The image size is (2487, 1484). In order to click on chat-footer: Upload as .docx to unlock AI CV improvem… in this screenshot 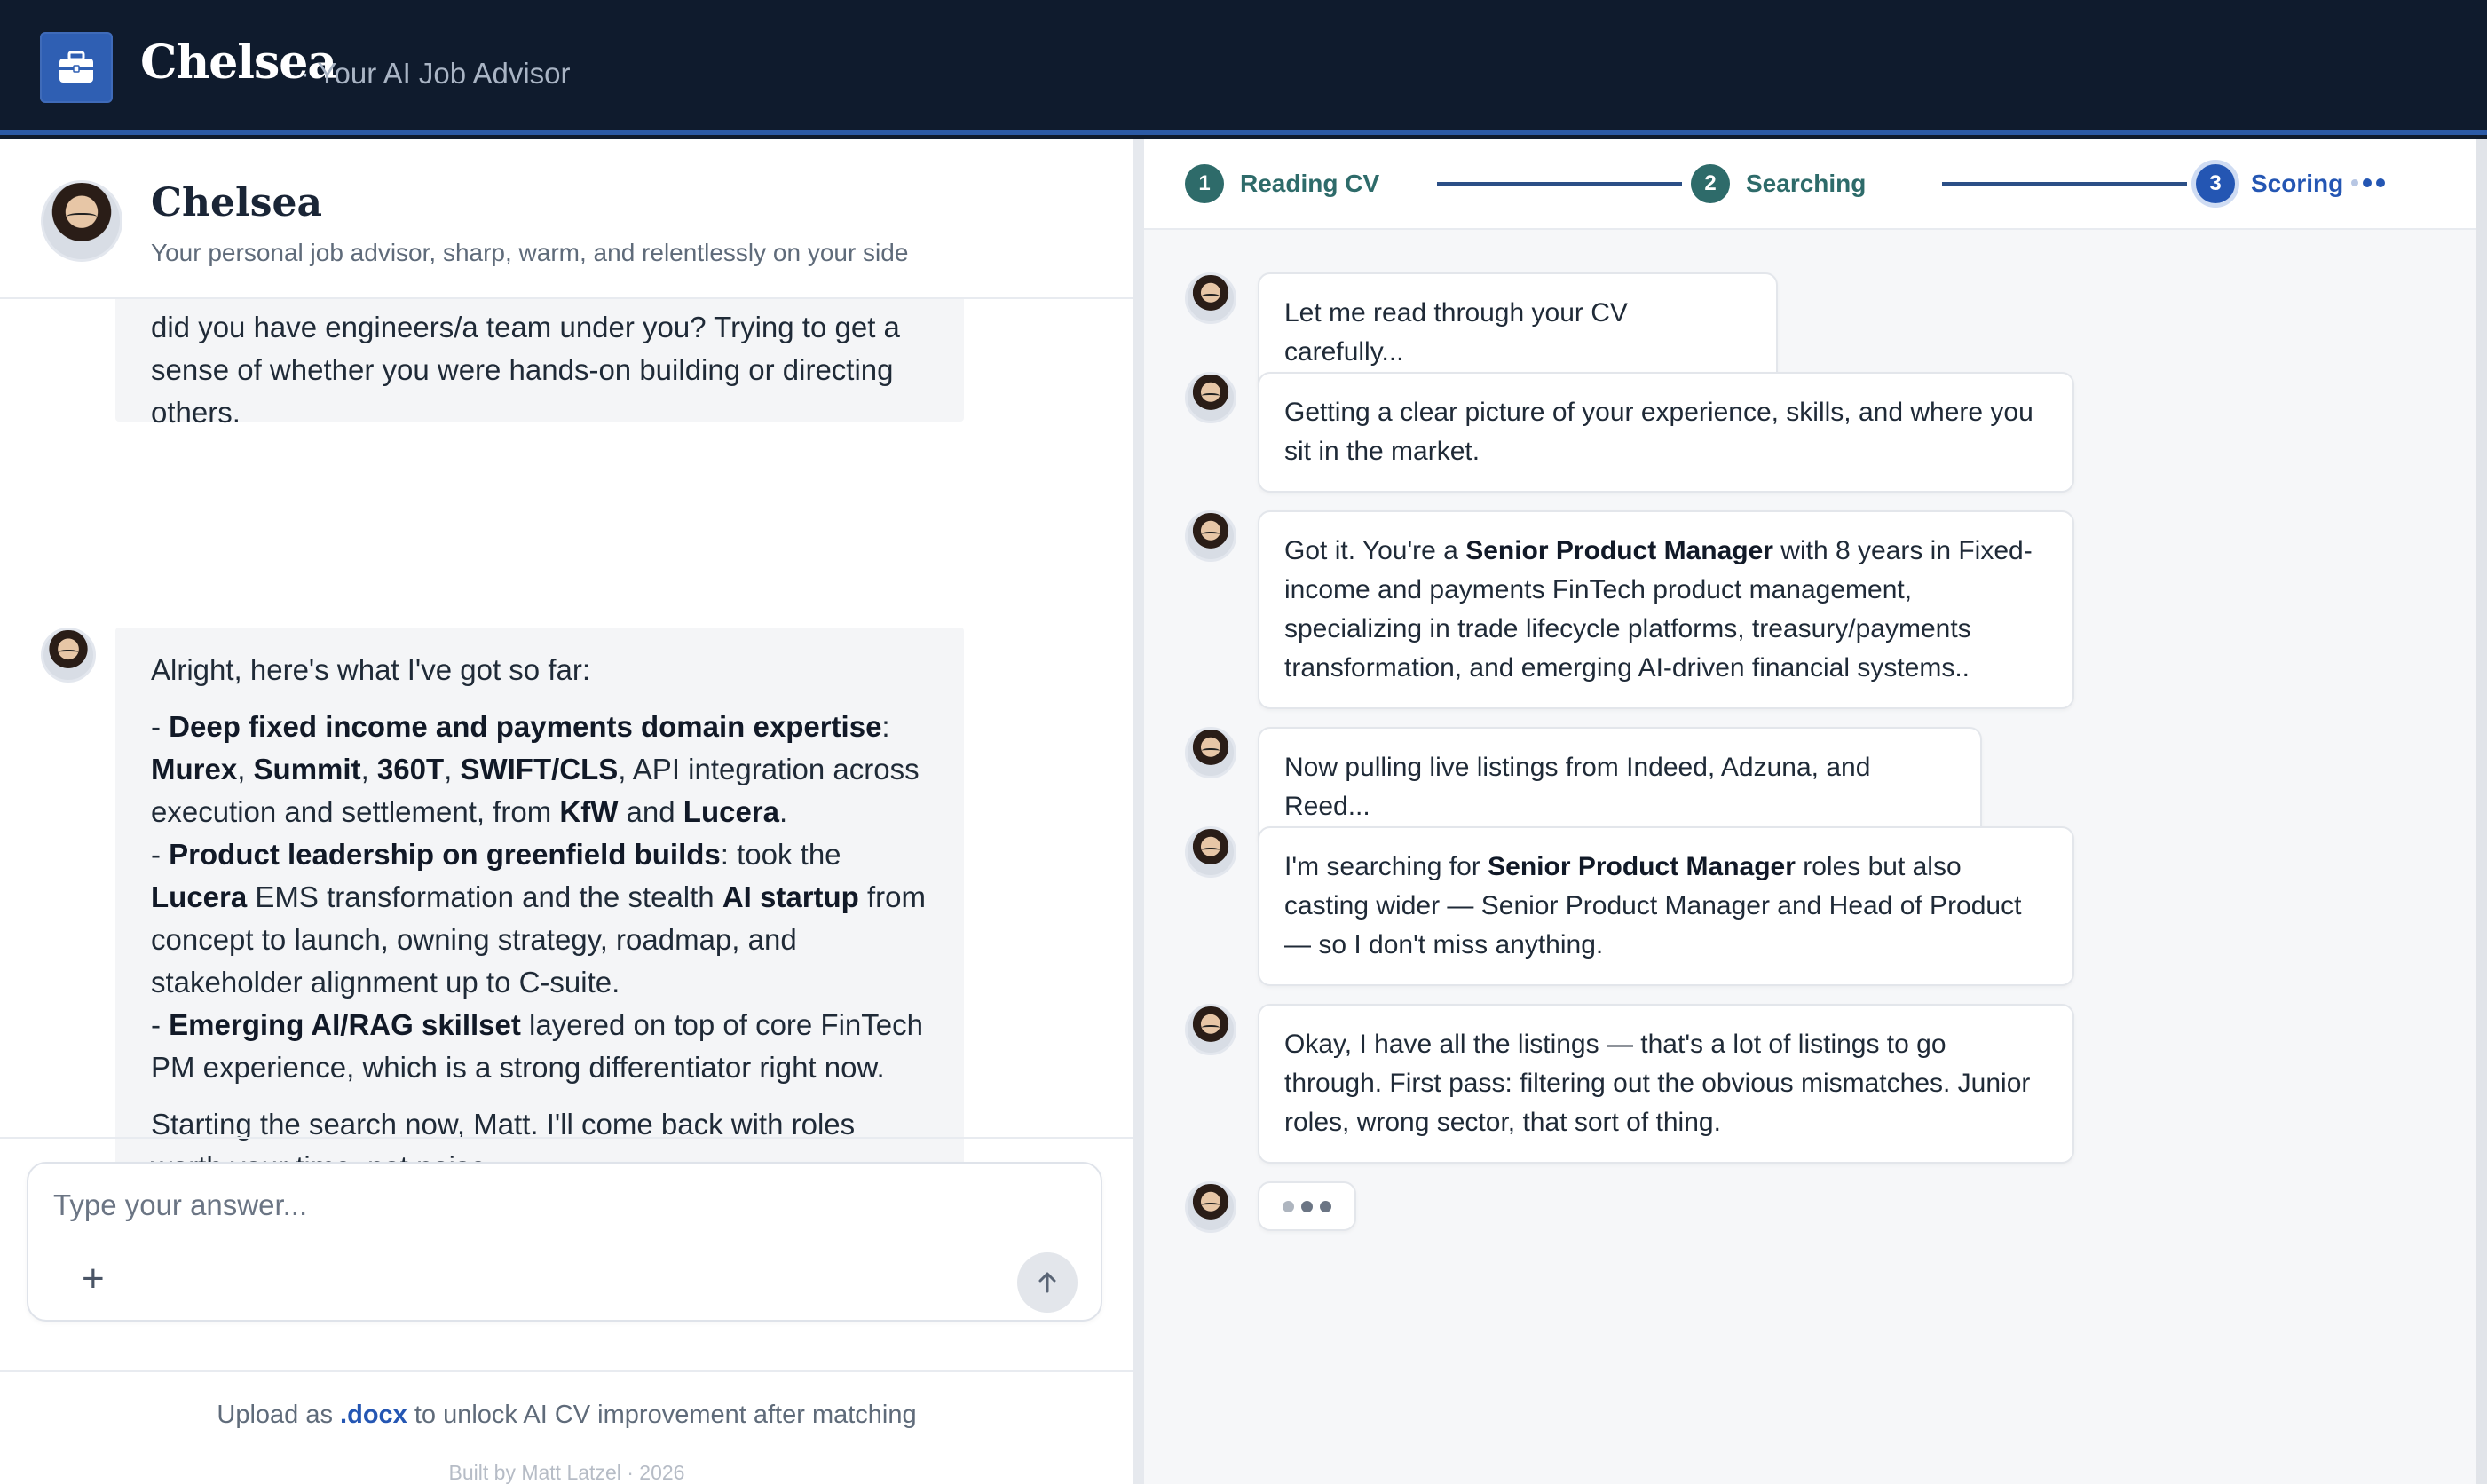, I will do `click(566, 1427)`.